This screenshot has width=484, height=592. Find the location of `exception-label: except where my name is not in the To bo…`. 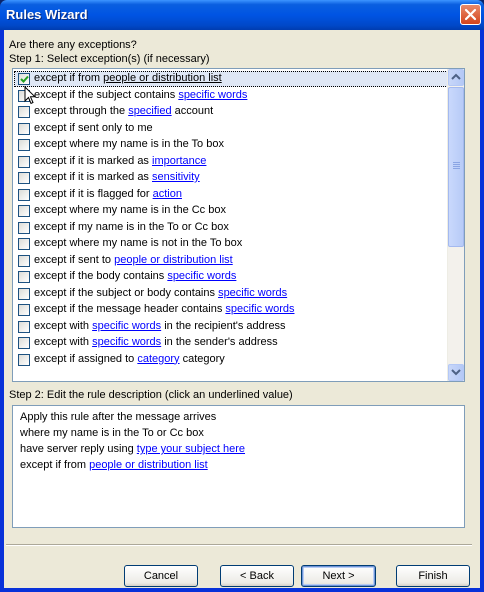

exception-label: except where my name is not in the To bo… is located at coordinates (138, 243).